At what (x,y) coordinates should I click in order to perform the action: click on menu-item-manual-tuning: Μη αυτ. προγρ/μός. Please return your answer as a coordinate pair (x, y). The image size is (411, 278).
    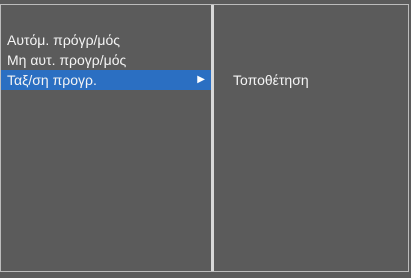
    Looking at the image, I should click on (106, 60).